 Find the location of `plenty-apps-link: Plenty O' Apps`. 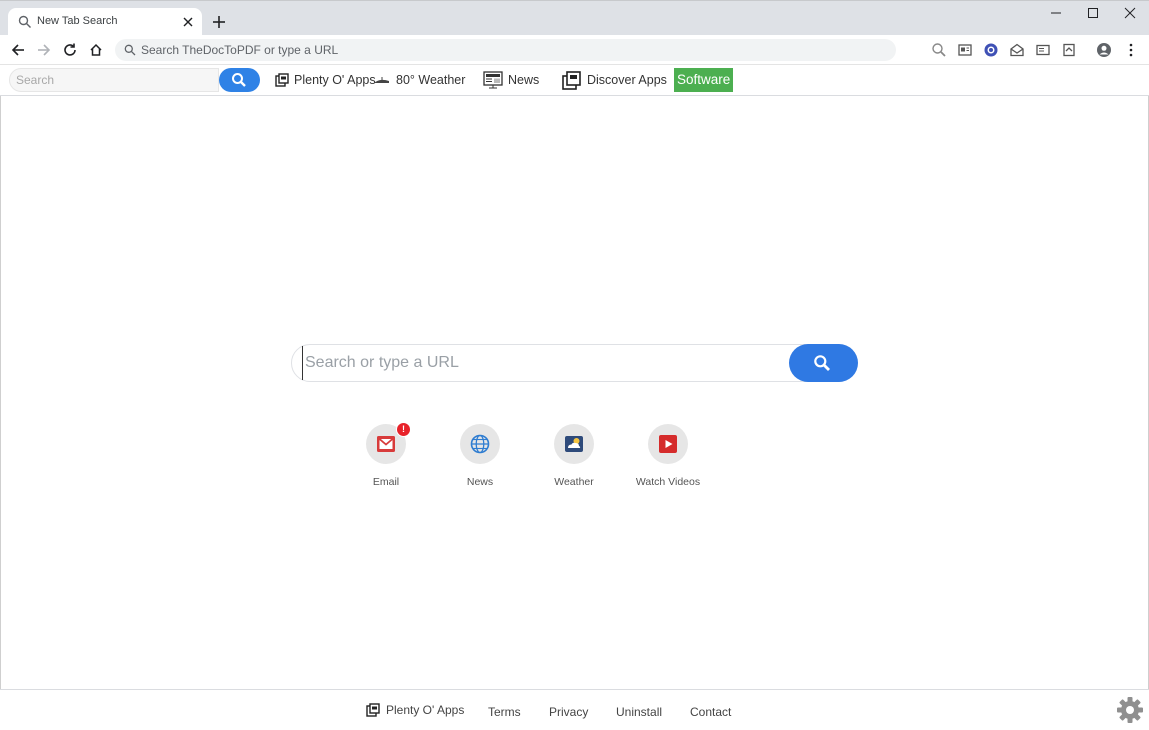

plenty-apps-link: Plenty O' Apps is located at coordinates (325, 80).